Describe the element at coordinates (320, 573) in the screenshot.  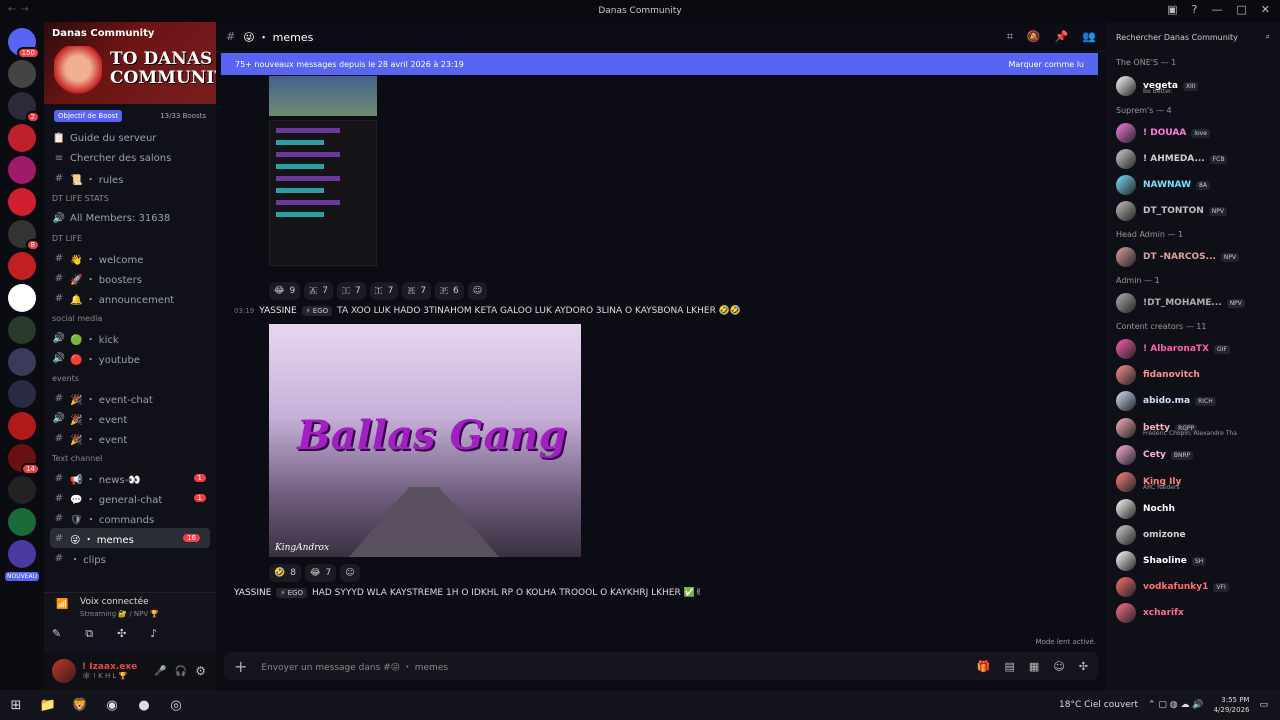
I see `reaction: 😂 7` at that location.